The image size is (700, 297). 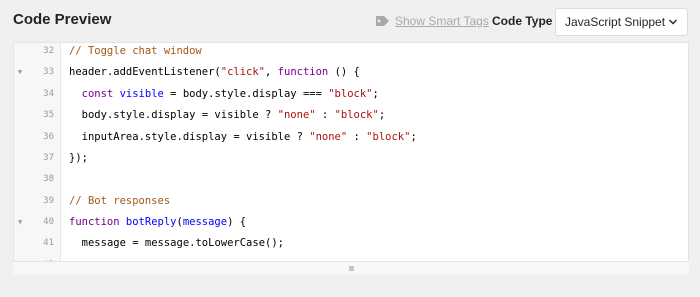 What do you see at coordinates (344, 72) in the screenshot?
I see `code-punctuation: () {` at bounding box center [344, 72].